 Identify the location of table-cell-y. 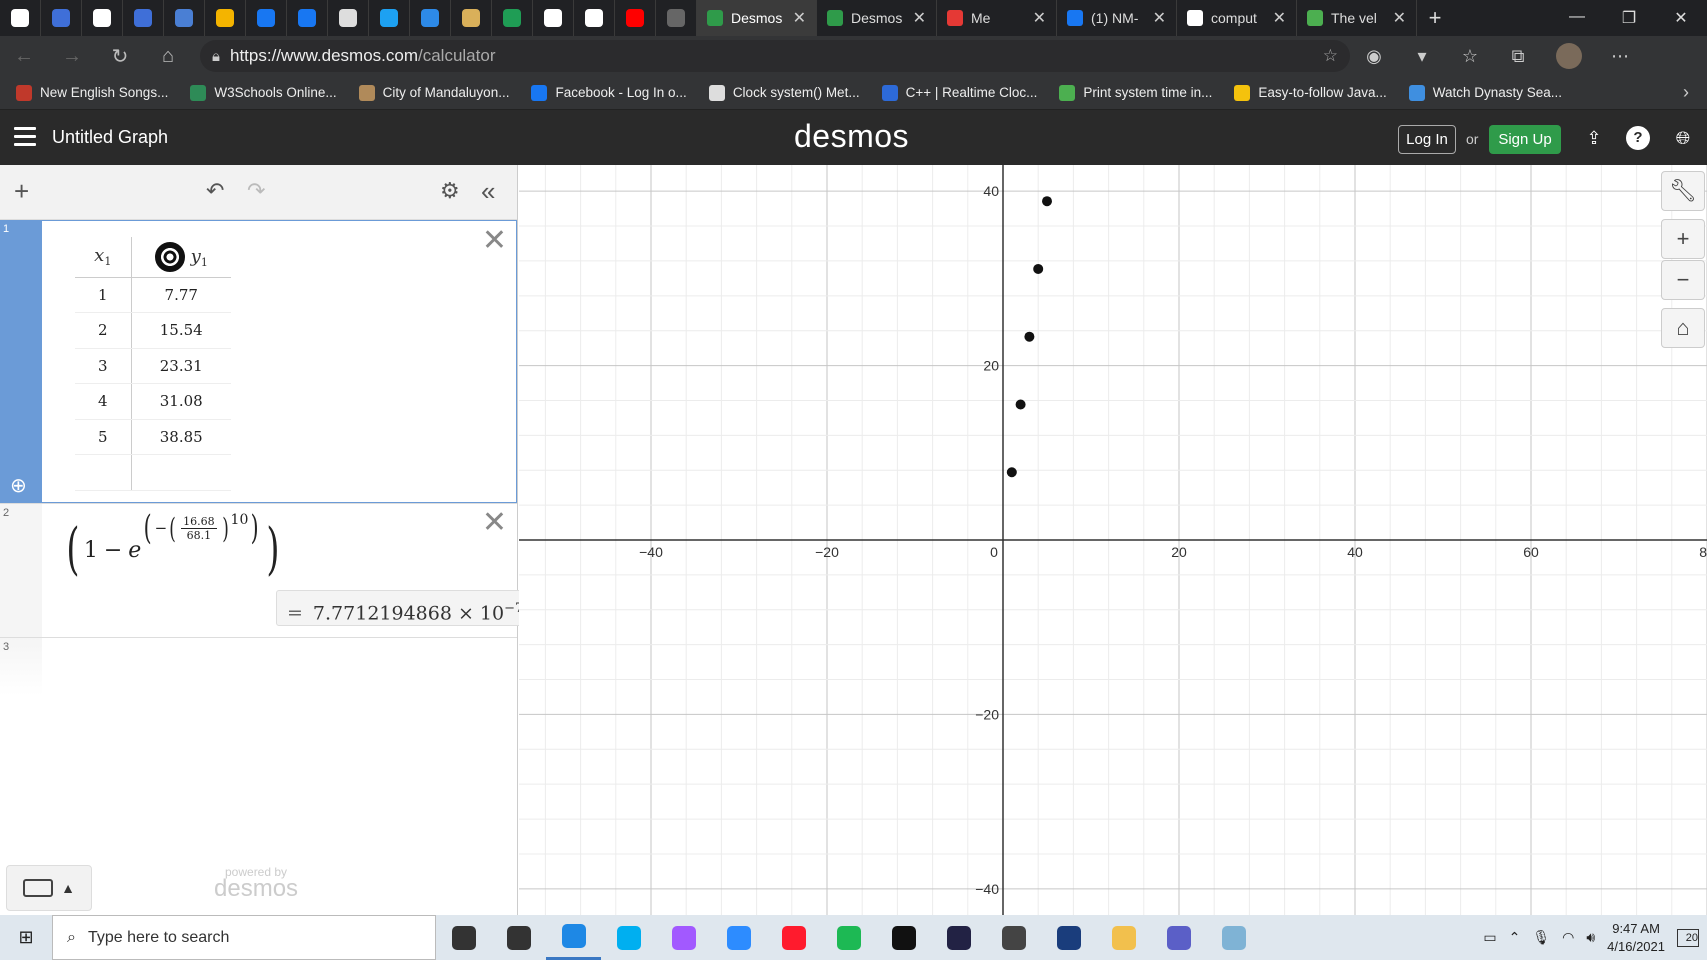
(181, 472).